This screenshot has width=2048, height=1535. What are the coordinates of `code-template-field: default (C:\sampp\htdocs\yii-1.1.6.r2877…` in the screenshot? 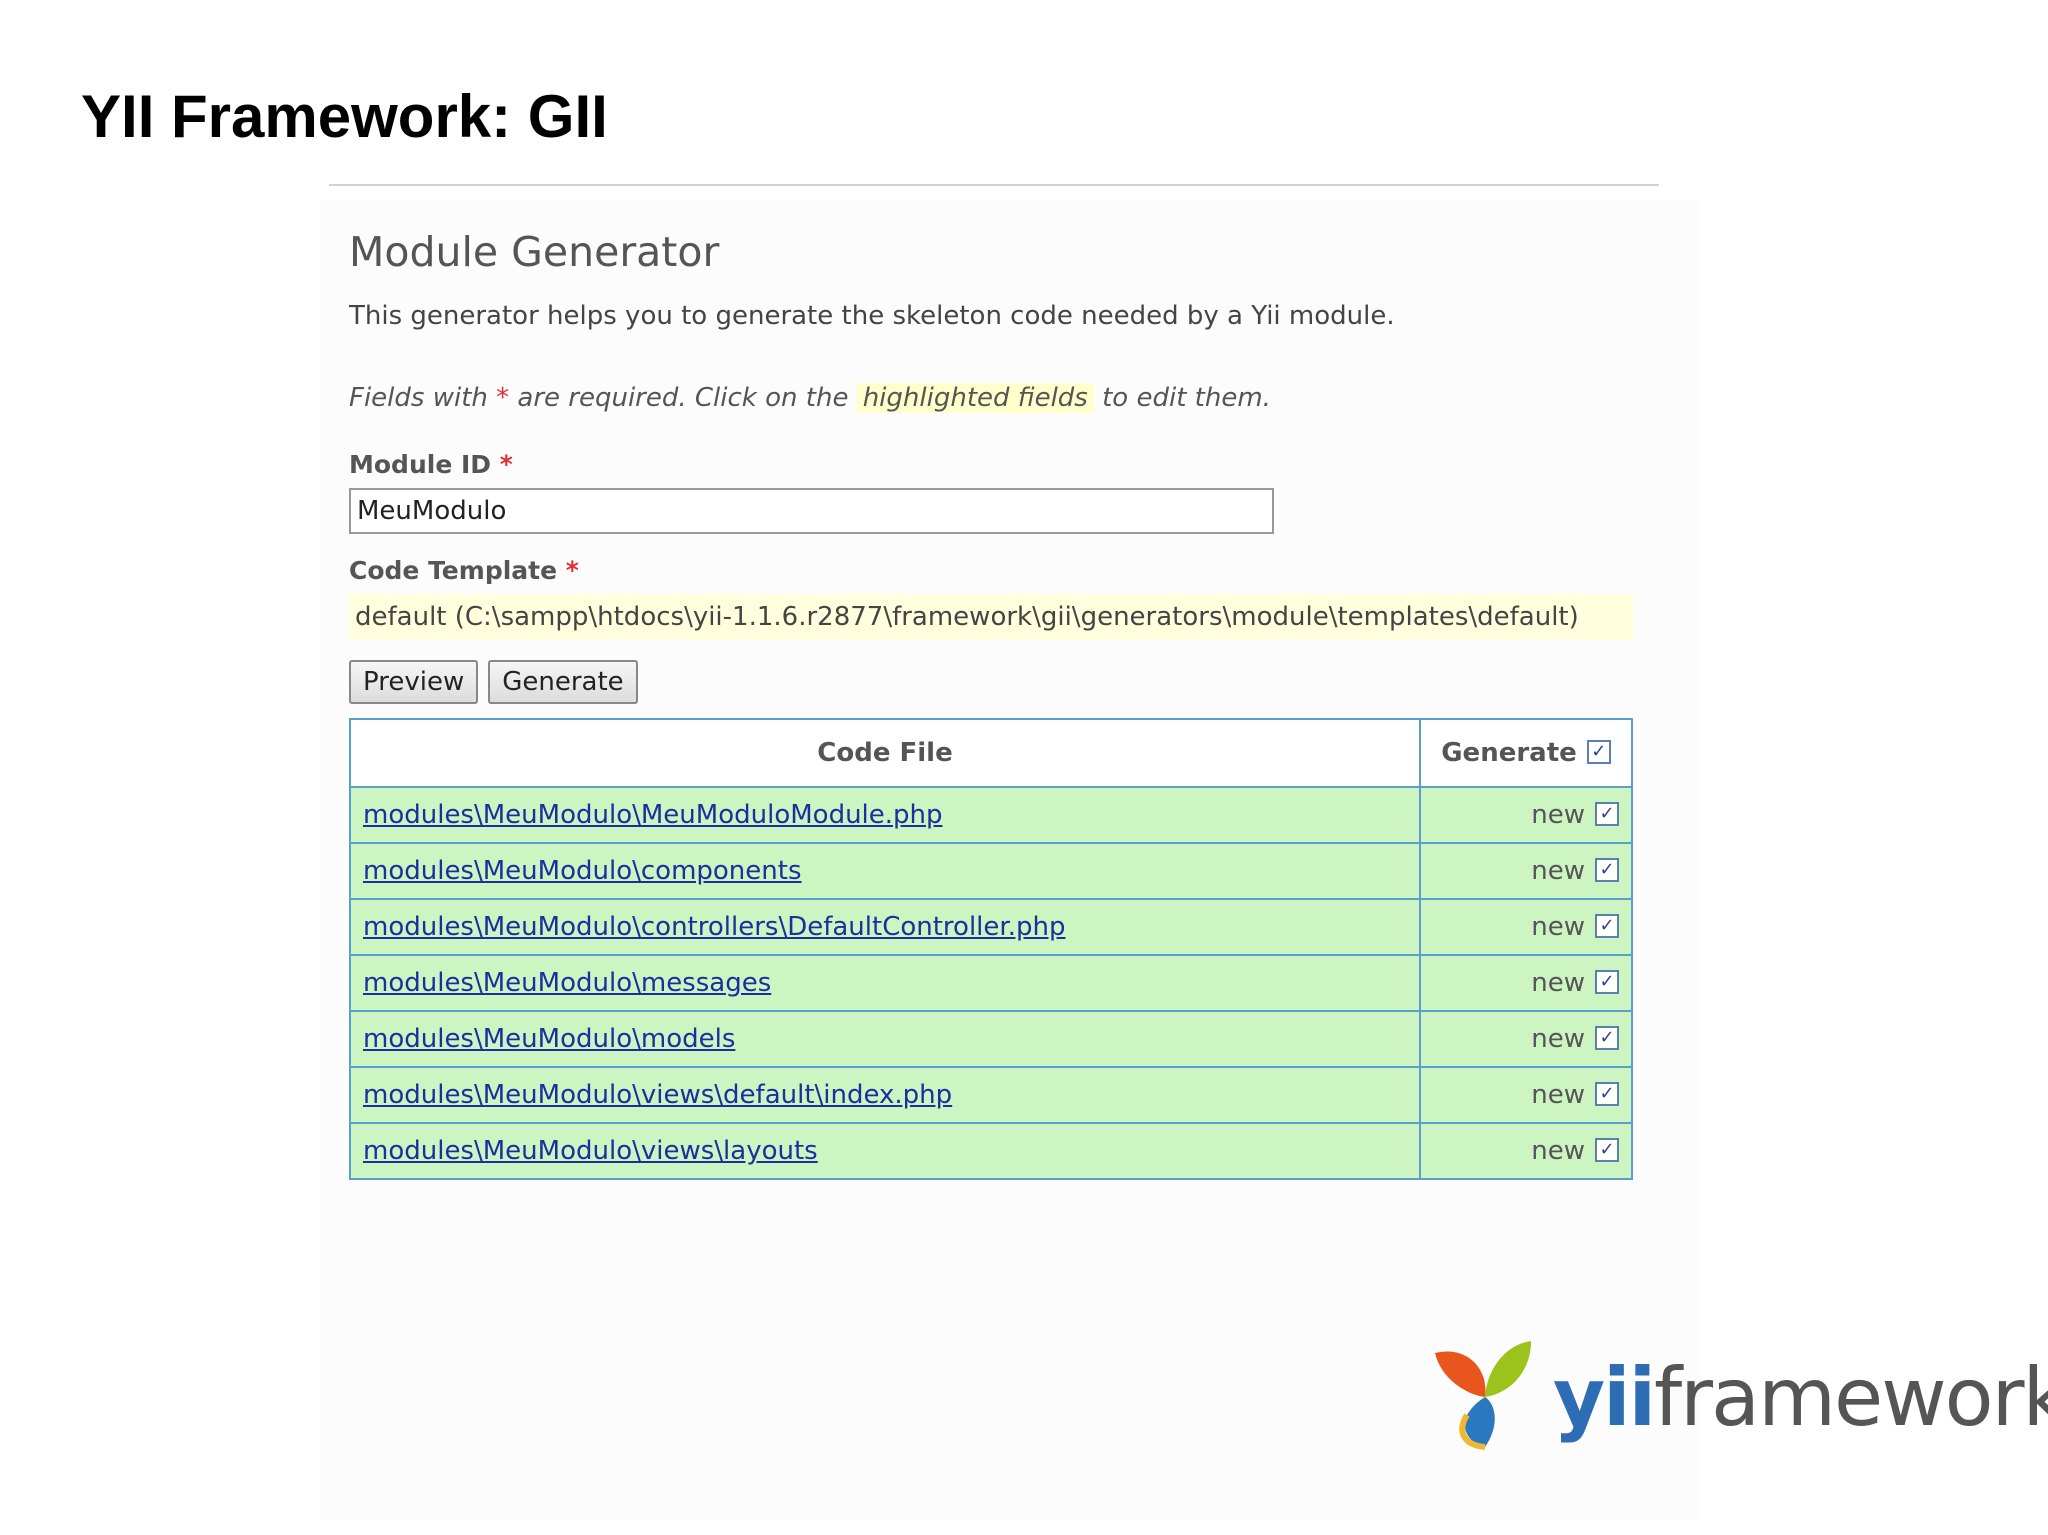 It's located at (991, 617).